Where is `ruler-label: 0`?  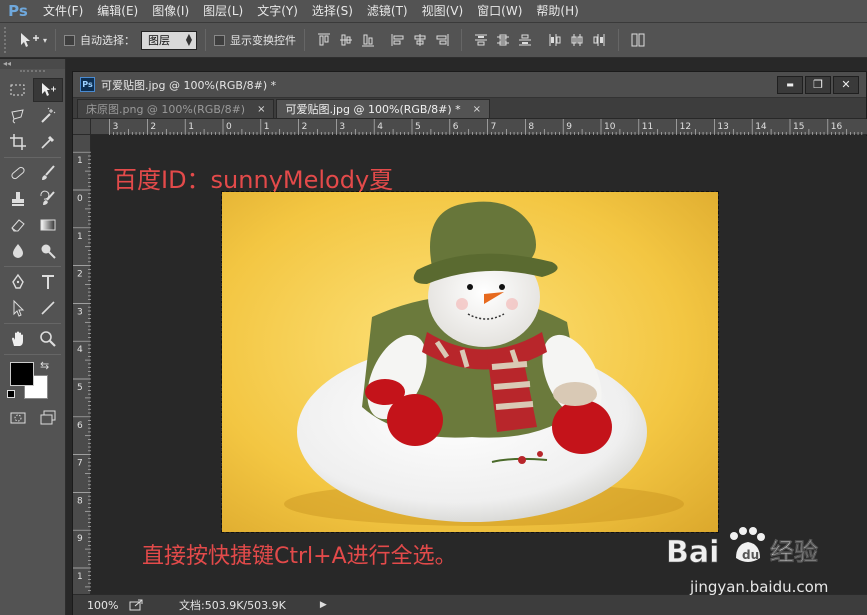
ruler-label: 0 is located at coordinates (80, 199).